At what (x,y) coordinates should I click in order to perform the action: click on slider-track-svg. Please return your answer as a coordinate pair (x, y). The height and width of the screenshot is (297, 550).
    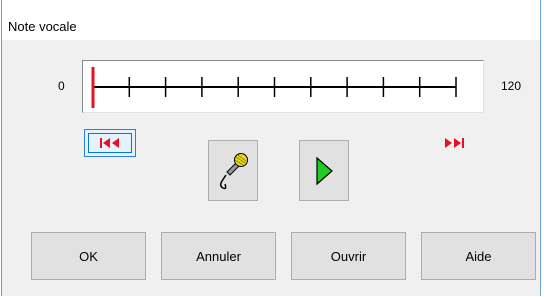
    Looking at the image, I should click on (274, 87).